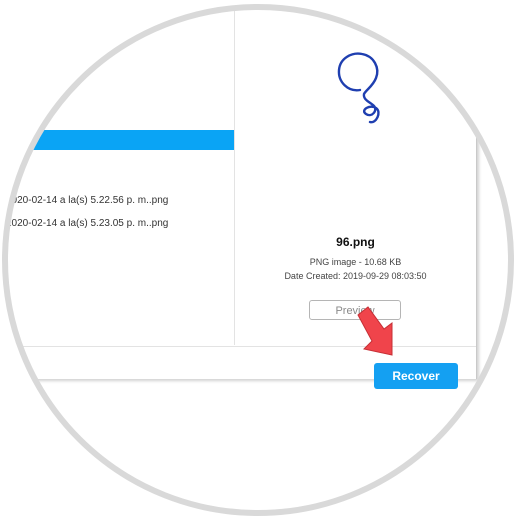  Describe the element at coordinates (358, 88) in the screenshot. I see `scribble-balloon-icon` at that location.